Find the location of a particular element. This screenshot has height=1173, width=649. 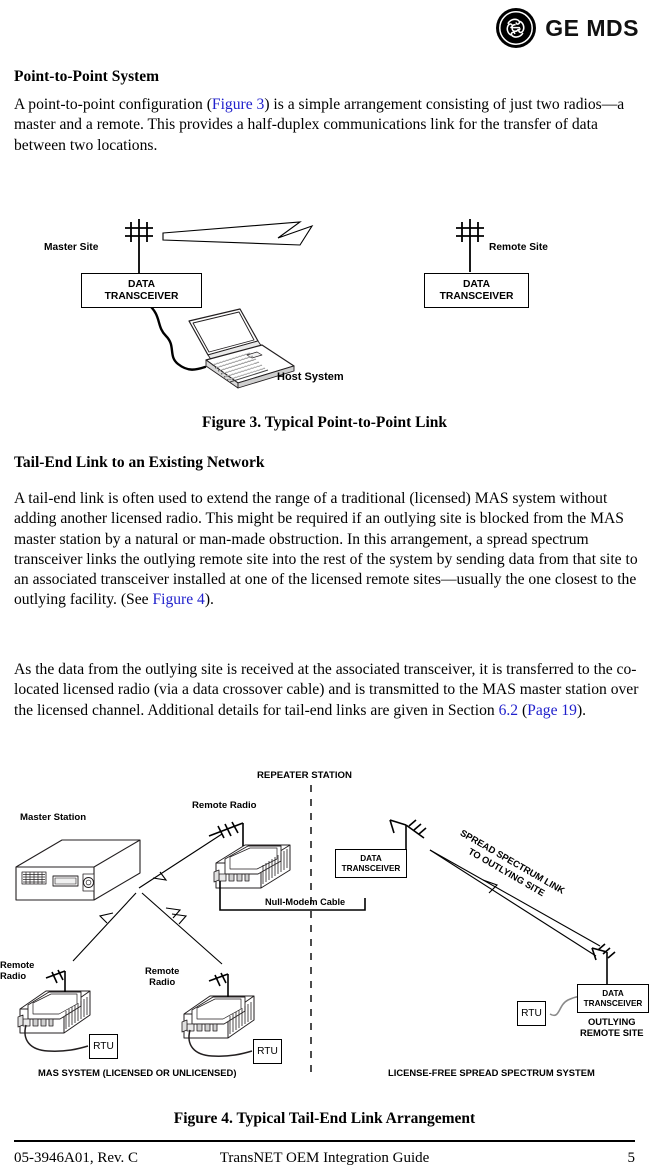

label-host-system: Host System is located at coordinates (310, 377).